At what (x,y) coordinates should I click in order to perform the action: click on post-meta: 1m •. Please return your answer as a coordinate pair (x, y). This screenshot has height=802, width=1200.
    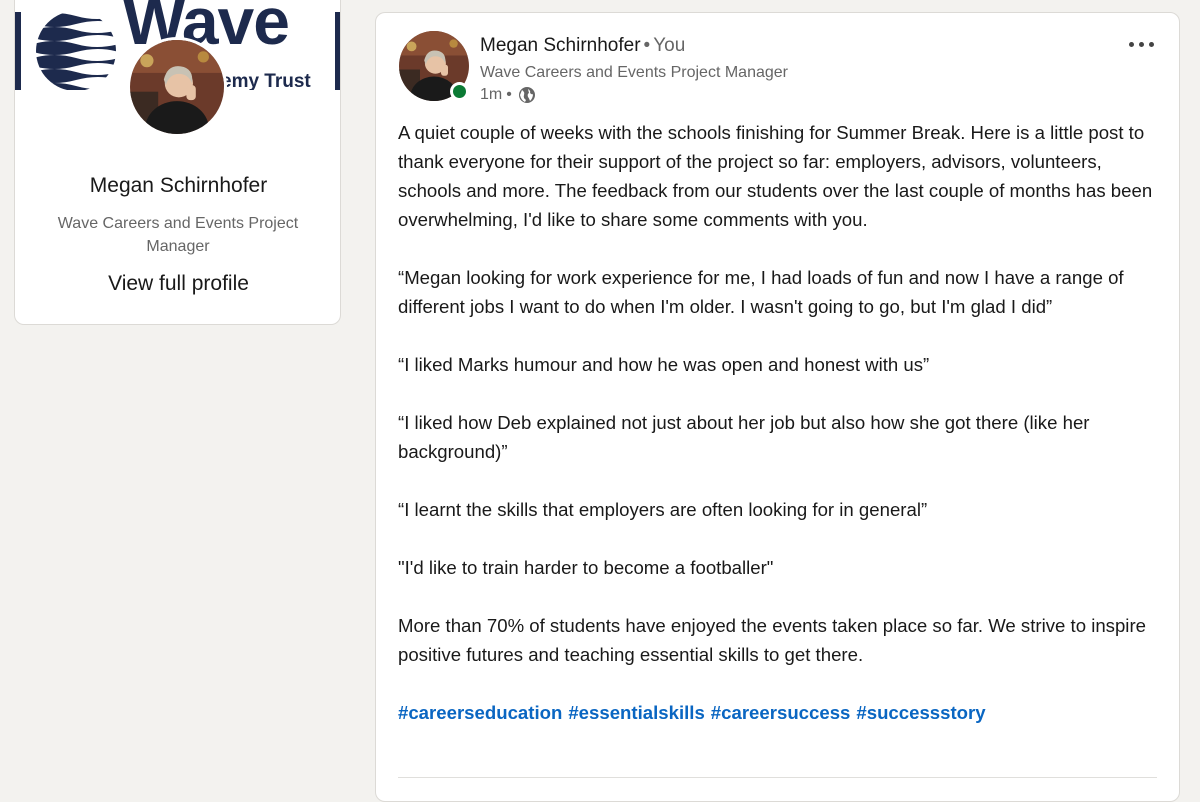
    Looking at the image, I should click on (508, 95).